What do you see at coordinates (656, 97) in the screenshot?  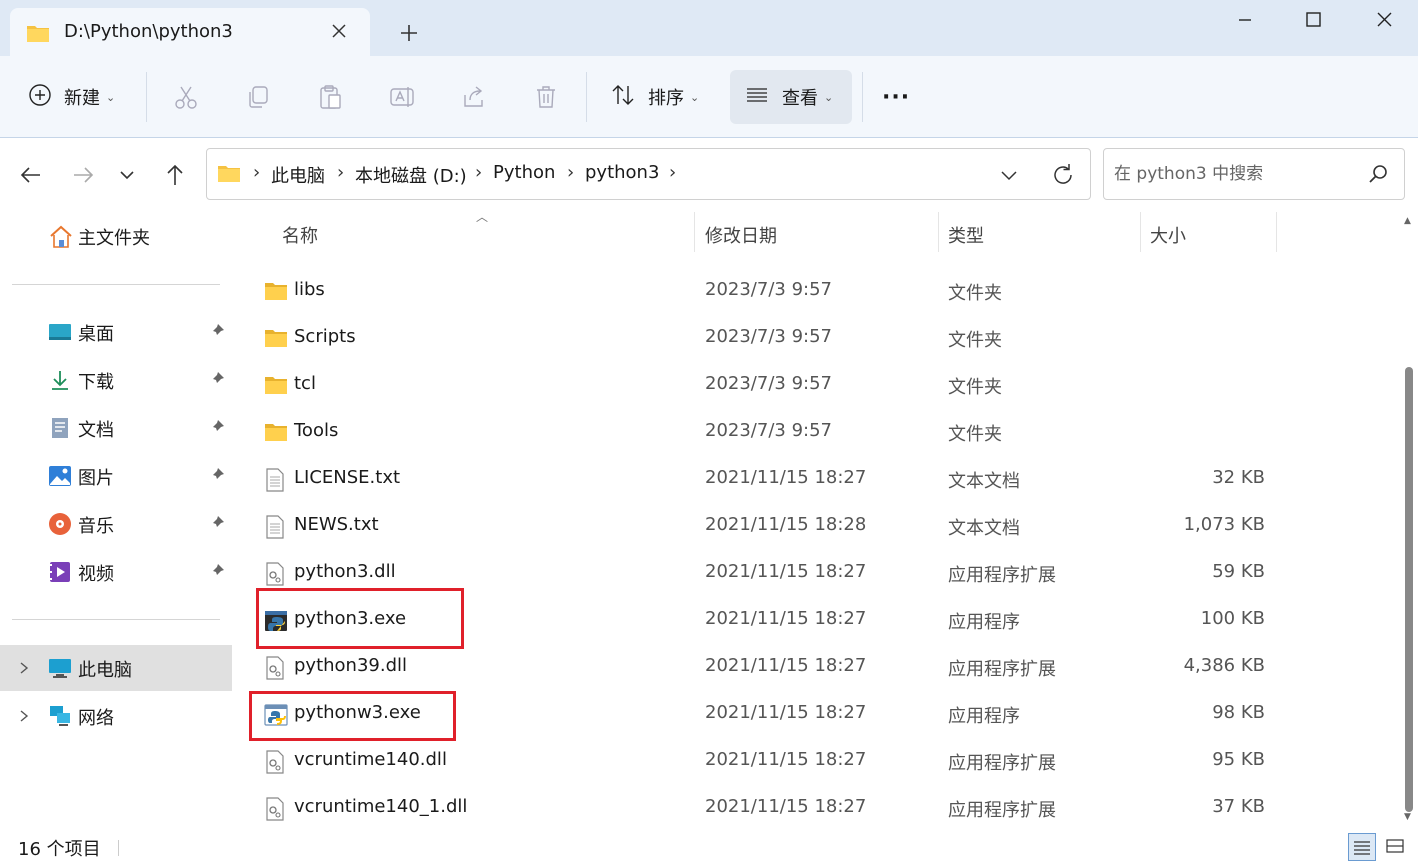 I see `sort-button: 排序 ⌄` at bounding box center [656, 97].